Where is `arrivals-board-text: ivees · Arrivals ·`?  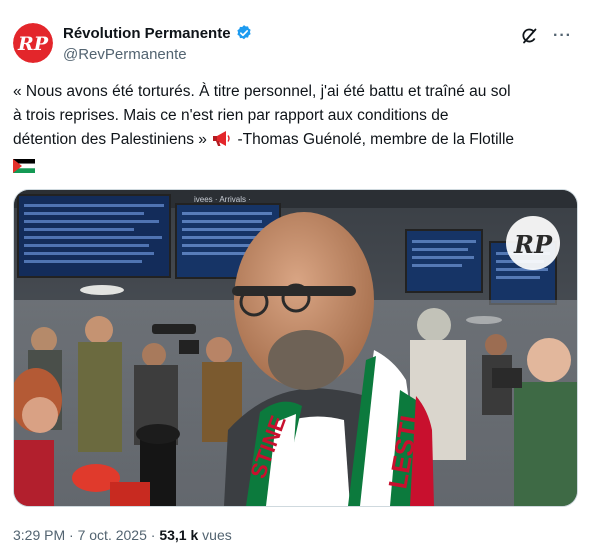 arrivals-board-text: ivees · Arrivals · is located at coordinates (222, 199).